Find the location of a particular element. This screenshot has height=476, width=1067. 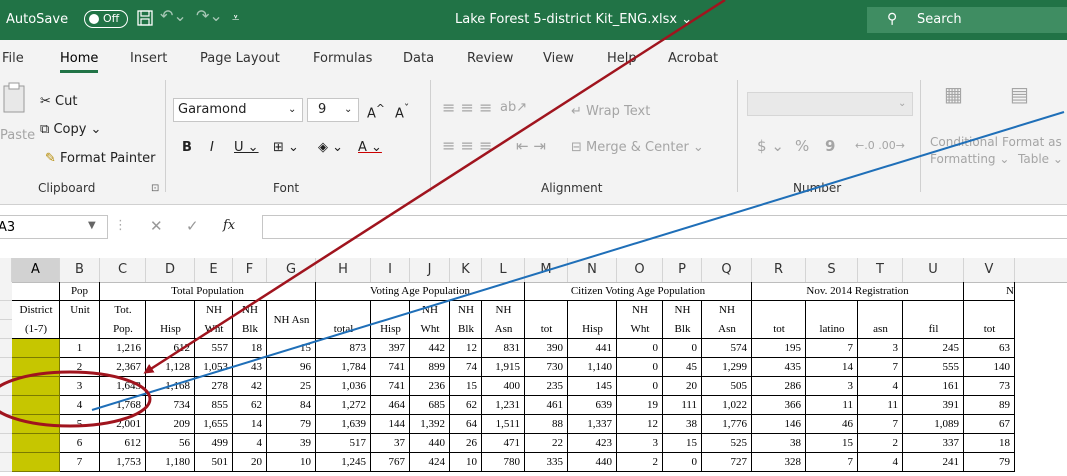

enter-icon: ✓ is located at coordinates (192, 226).